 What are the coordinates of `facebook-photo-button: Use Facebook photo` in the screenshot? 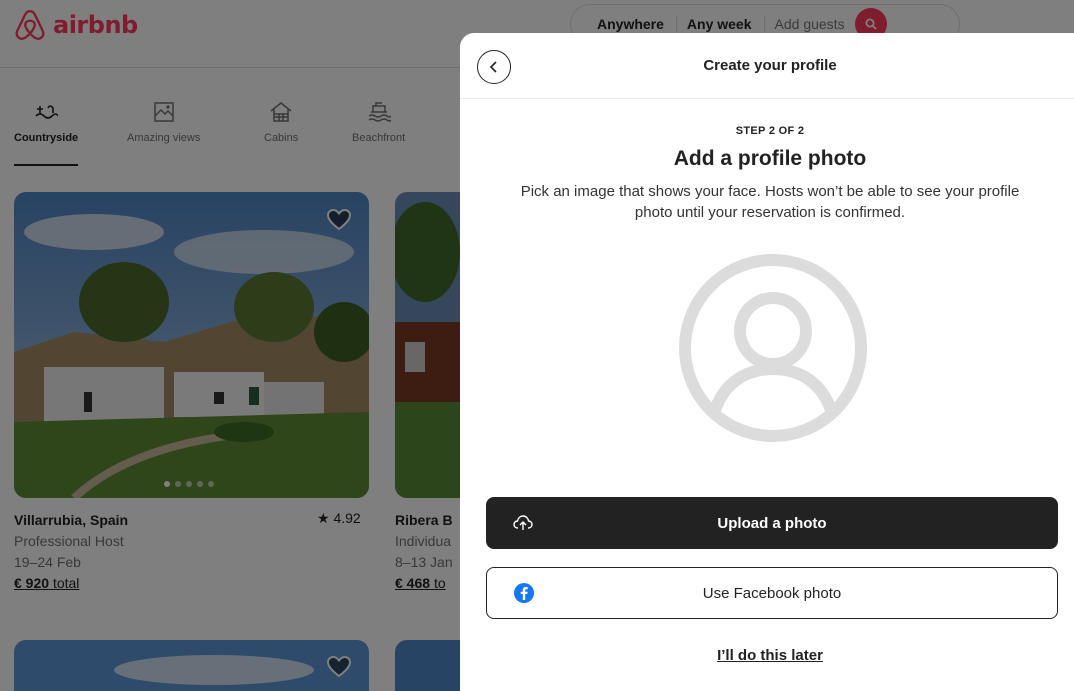 It's located at (772, 593).